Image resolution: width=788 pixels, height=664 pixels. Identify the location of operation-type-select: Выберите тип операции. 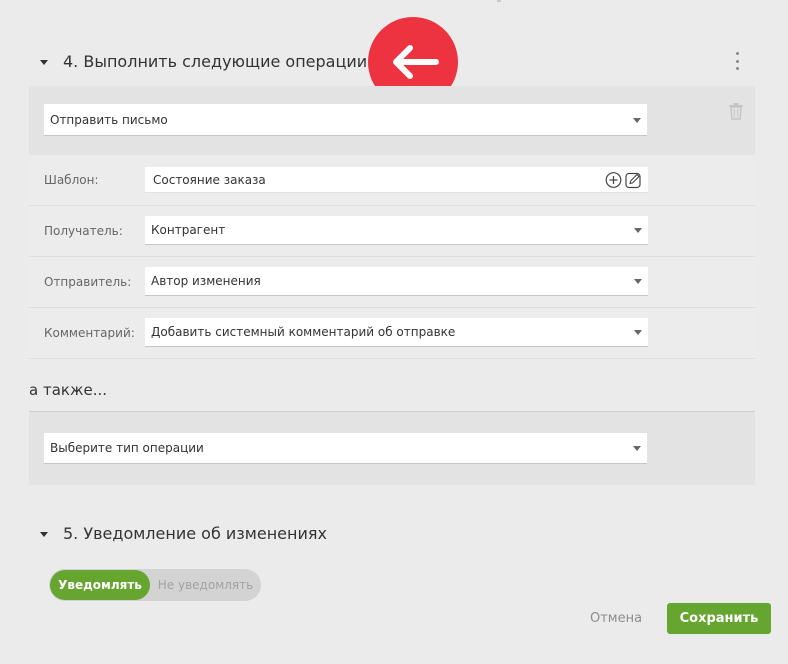
(345, 448).